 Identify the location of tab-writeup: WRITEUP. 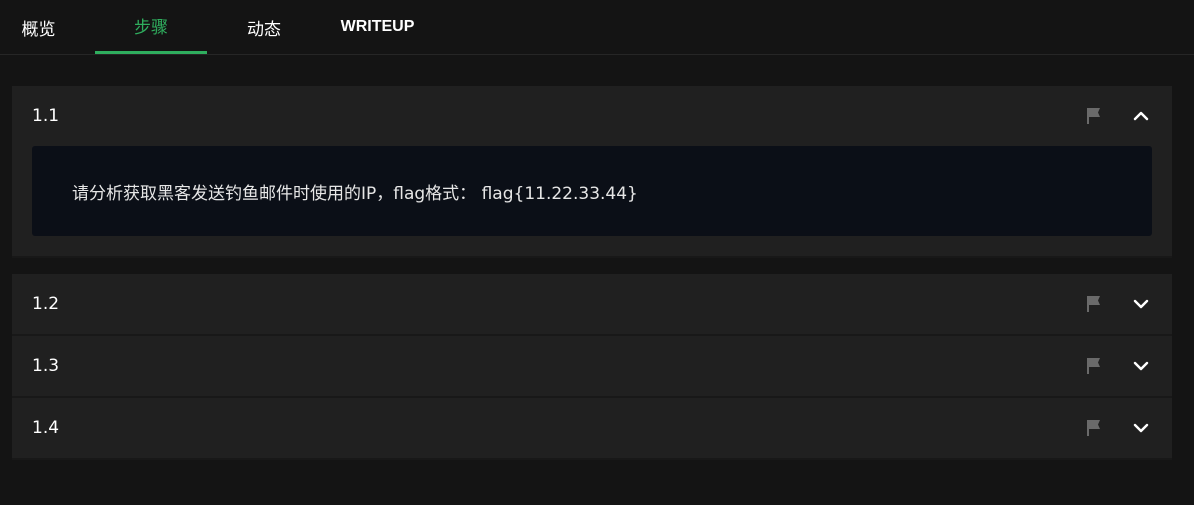
(377, 27).